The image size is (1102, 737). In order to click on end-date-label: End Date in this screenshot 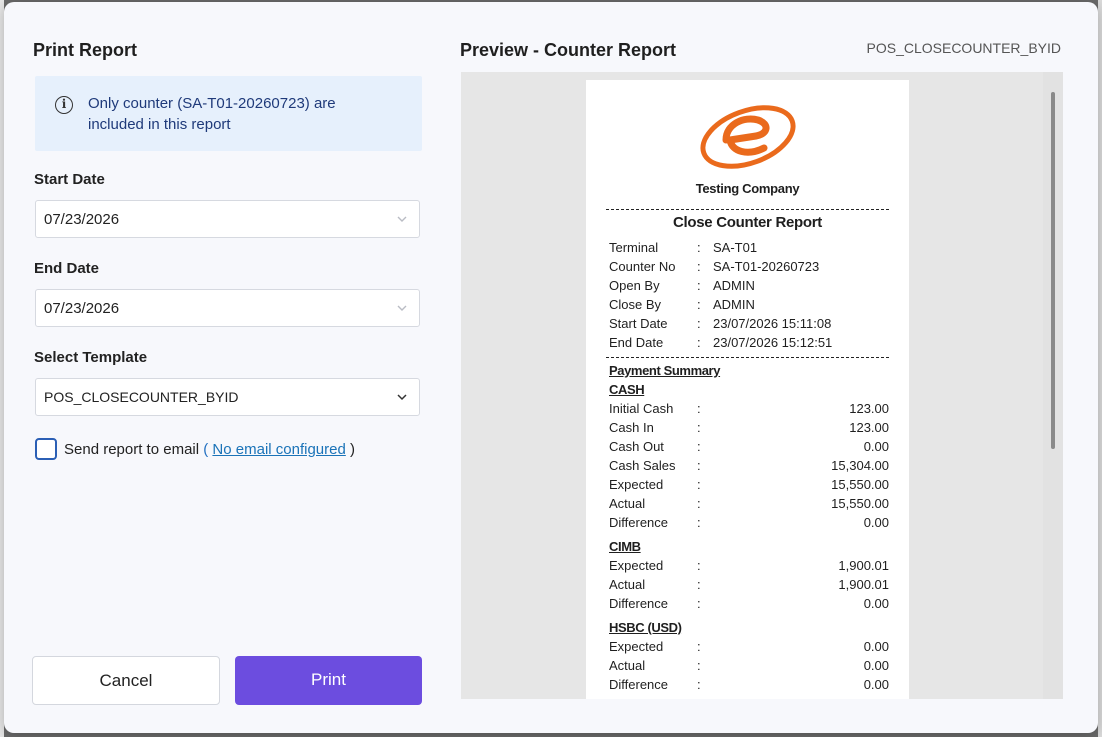, I will do `click(67, 268)`.